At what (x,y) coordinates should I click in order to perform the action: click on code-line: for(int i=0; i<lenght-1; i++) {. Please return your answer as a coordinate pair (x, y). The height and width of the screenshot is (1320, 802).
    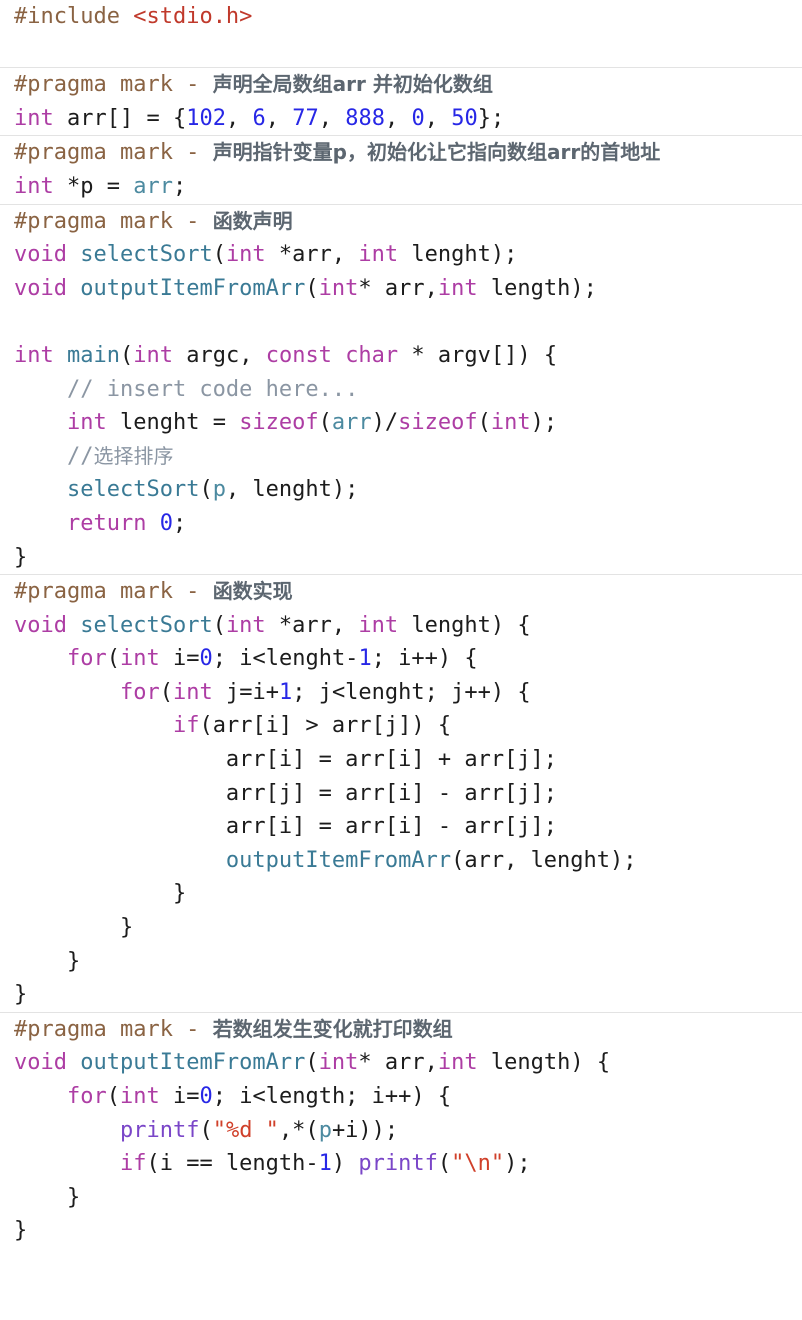
    Looking at the image, I should click on (401, 659).